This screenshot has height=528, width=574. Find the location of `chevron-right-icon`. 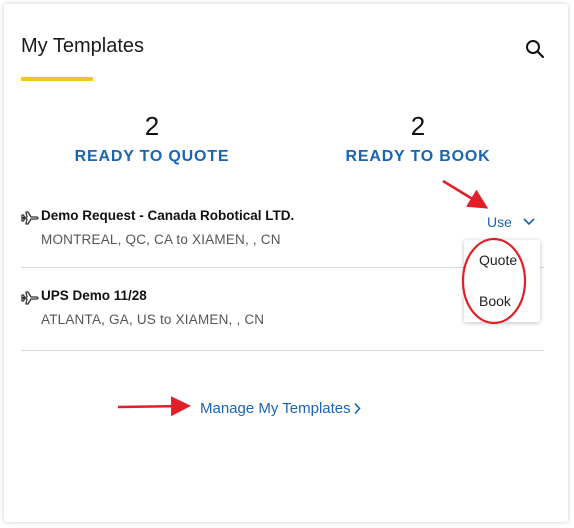

chevron-right-icon is located at coordinates (357, 408).